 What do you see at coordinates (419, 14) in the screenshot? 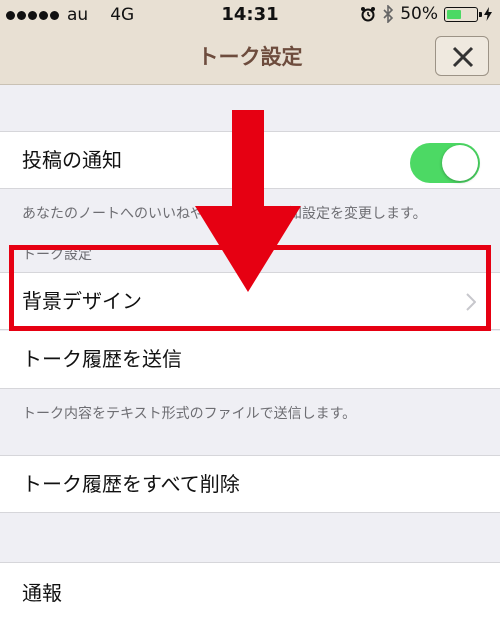
I see `battery-percent: 50%` at bounding box center [419, 14].